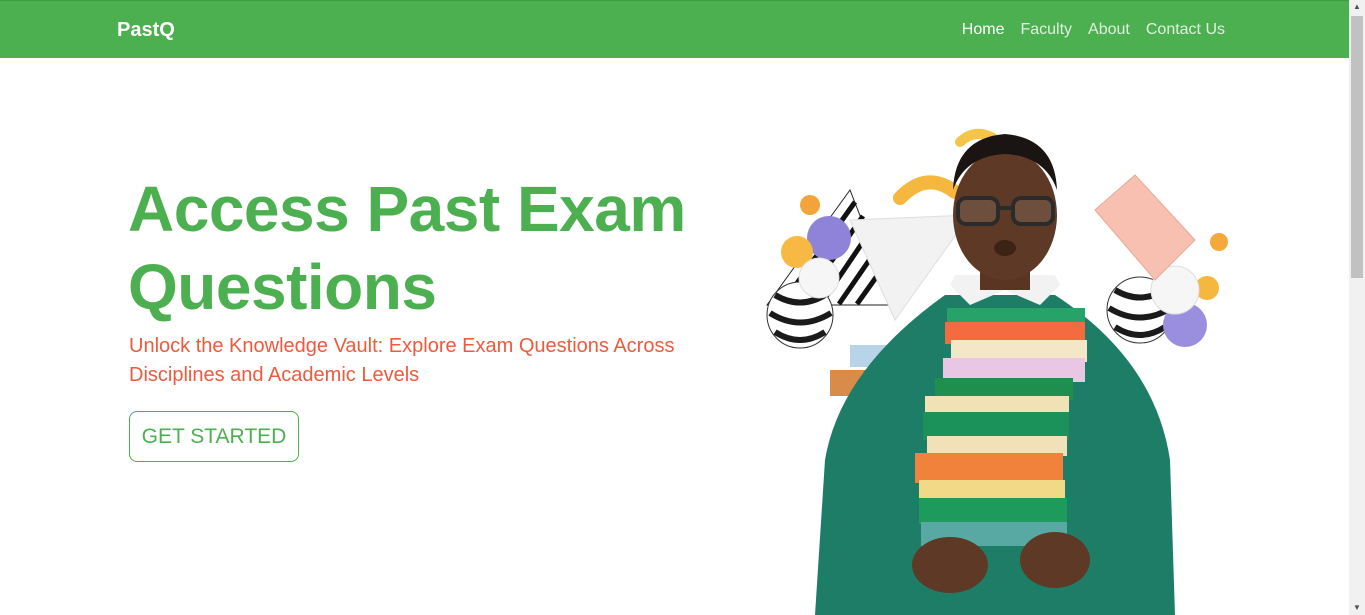 Image resolution: width=1365 pixels, height=615 pixels. Describe the element at coordinates (407, 248) in the screenshot. I see `hero-title: Access Past Exam Questions` at that location.